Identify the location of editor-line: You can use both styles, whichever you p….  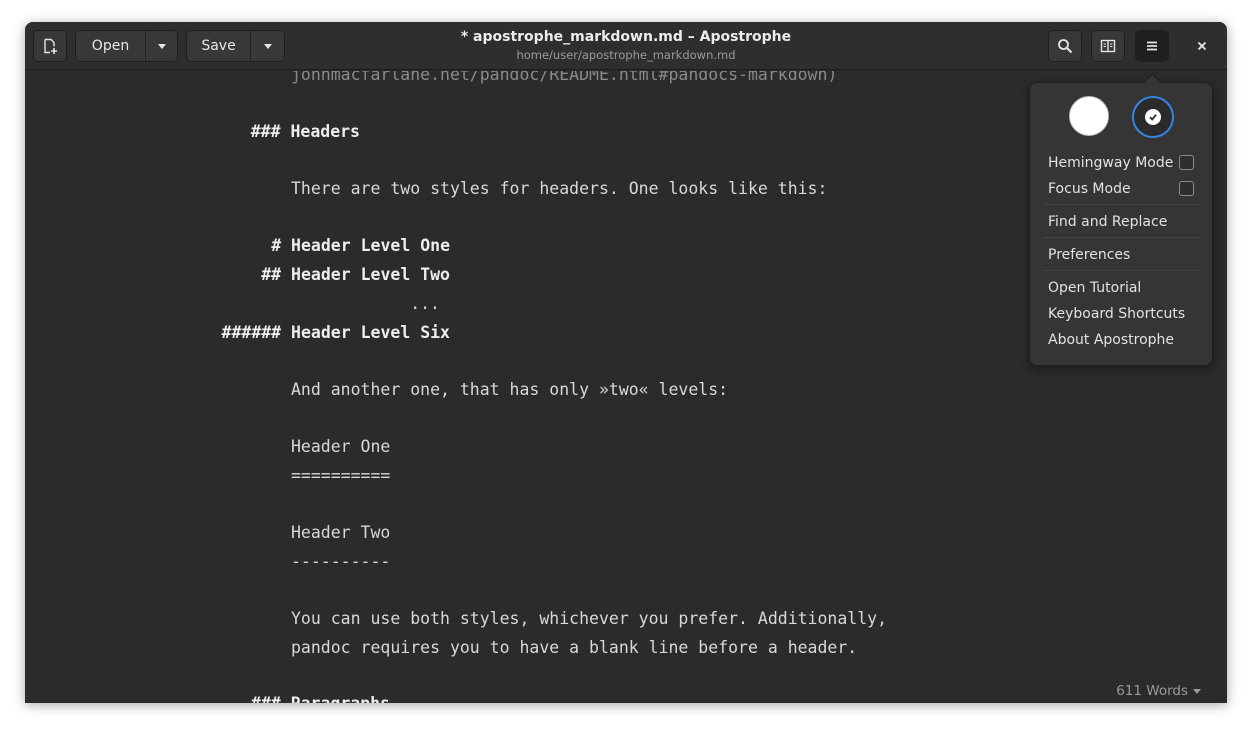
(589, 618).